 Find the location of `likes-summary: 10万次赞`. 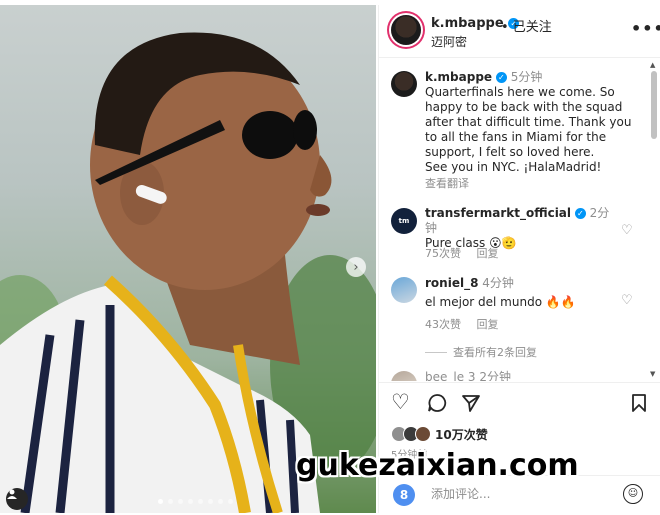

likes-summary: 10万次赞 is located at coordinates (439, 434).